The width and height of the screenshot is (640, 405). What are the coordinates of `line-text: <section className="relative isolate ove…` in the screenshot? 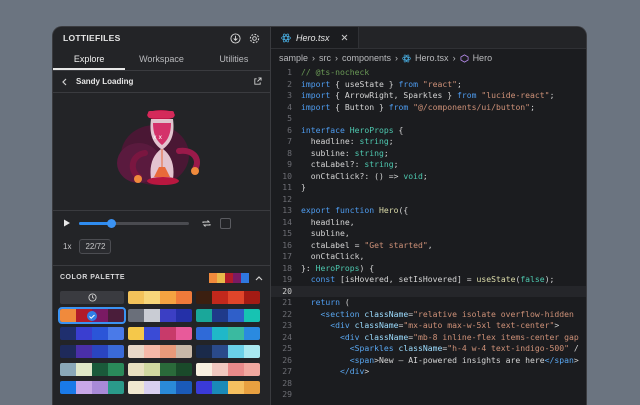 It's located at (447, 313).